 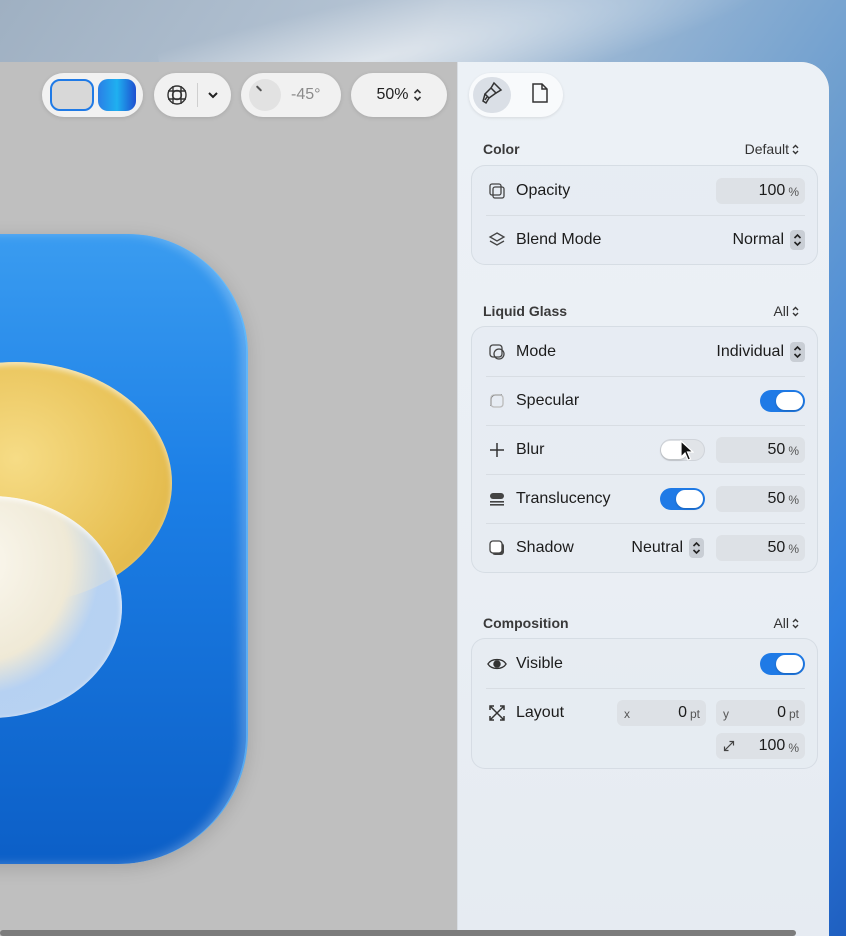 I want to click on shadow-field: 50 %, so click(x=760, y=547).